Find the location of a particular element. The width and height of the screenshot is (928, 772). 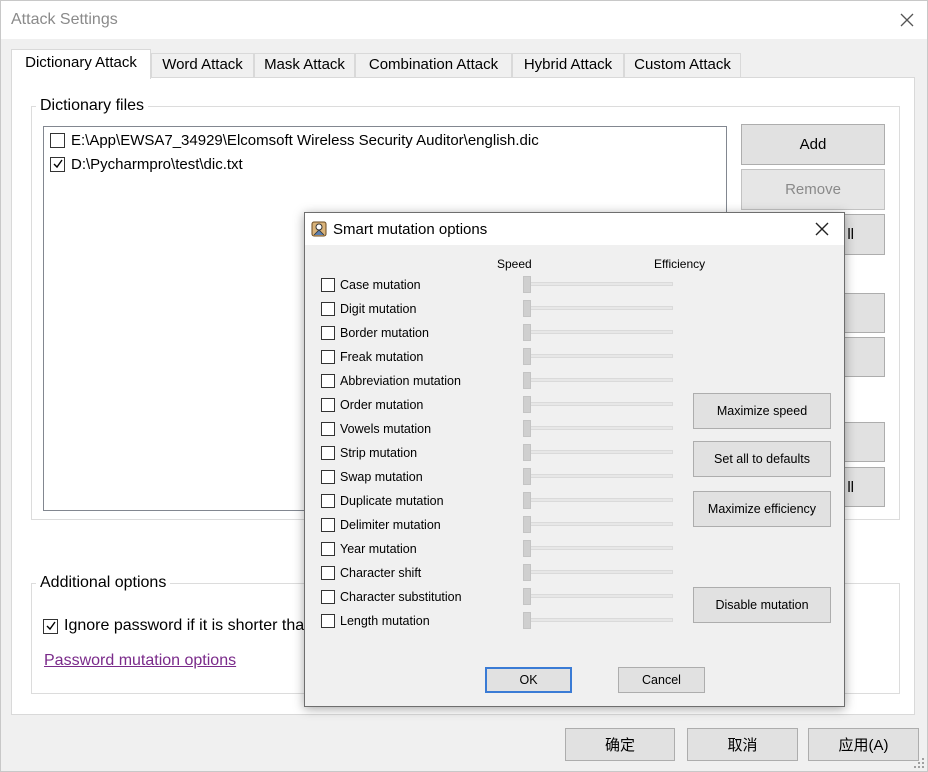

mutation-row-year: Year mutation is located at coordinates (369, 549).